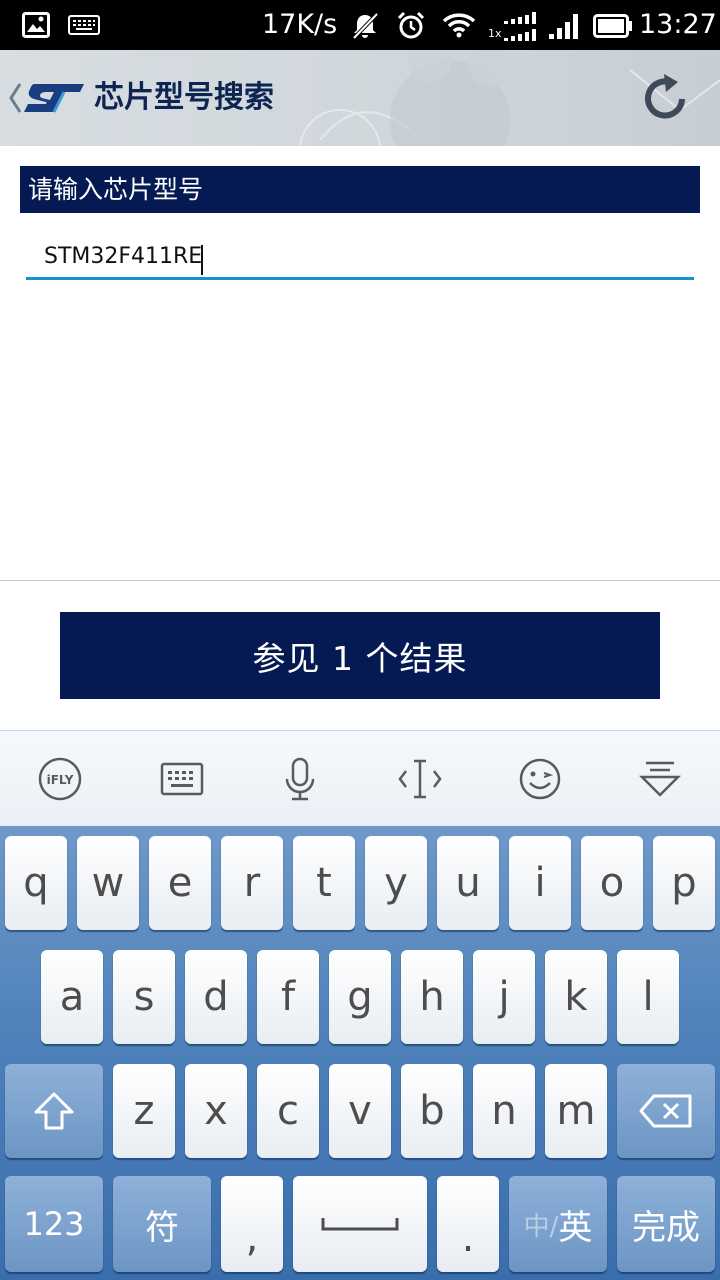 Image resolution: width=720 pixels, height=1280 pixels. Describe the element at coordinates (396, 883) in the screenshot. I see `key-y: y` at that location.